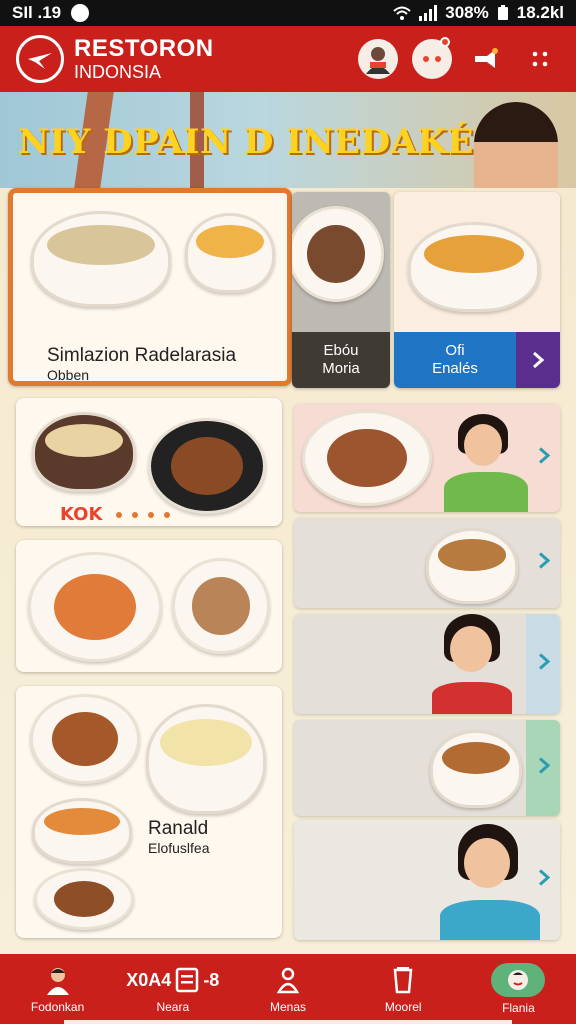  I want to click on app-bar: RESTORON INDONSIA, so click(288, 59).